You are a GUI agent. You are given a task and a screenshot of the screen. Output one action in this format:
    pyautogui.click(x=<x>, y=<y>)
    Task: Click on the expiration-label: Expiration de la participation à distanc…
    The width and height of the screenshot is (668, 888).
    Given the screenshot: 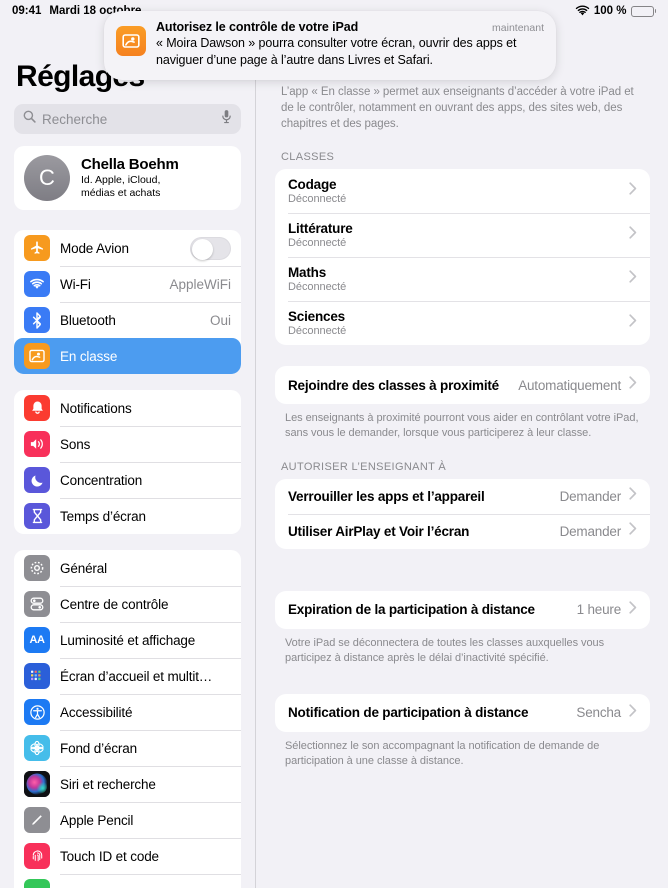 What is the action you would take?
    pyautogui.click(x=411, y=610)
    